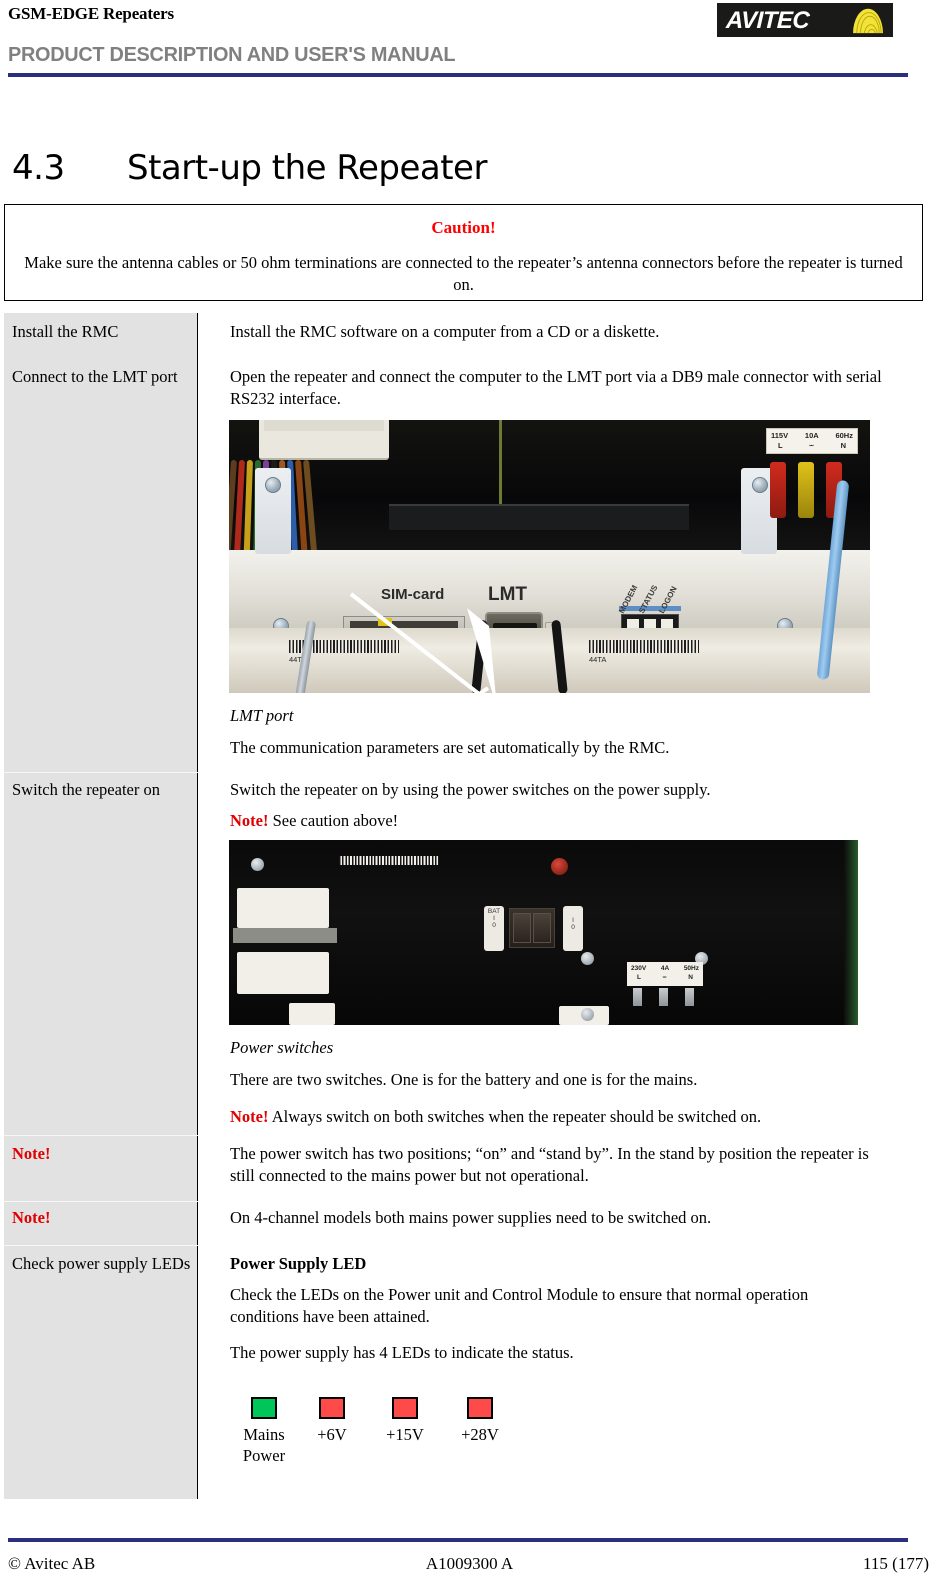  I want to click on photo-switches-red-test-point, so click(559, 866).